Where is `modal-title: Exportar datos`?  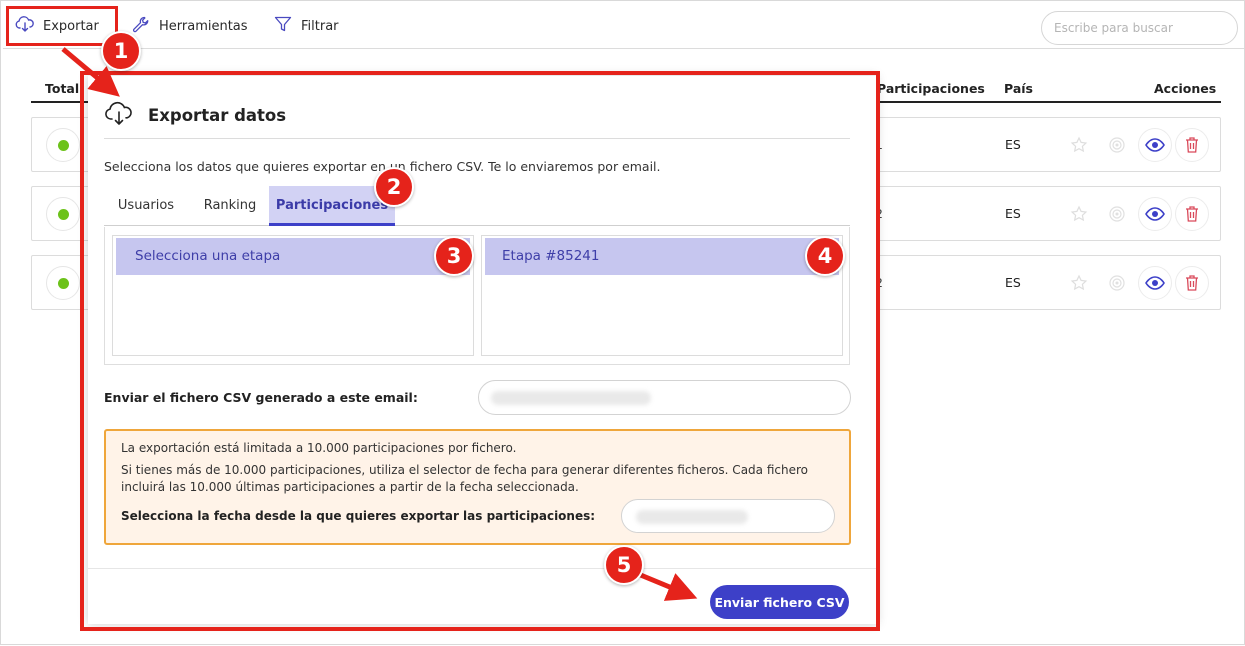
modal-title: Exportar datos is located at coordinates (217, 115).